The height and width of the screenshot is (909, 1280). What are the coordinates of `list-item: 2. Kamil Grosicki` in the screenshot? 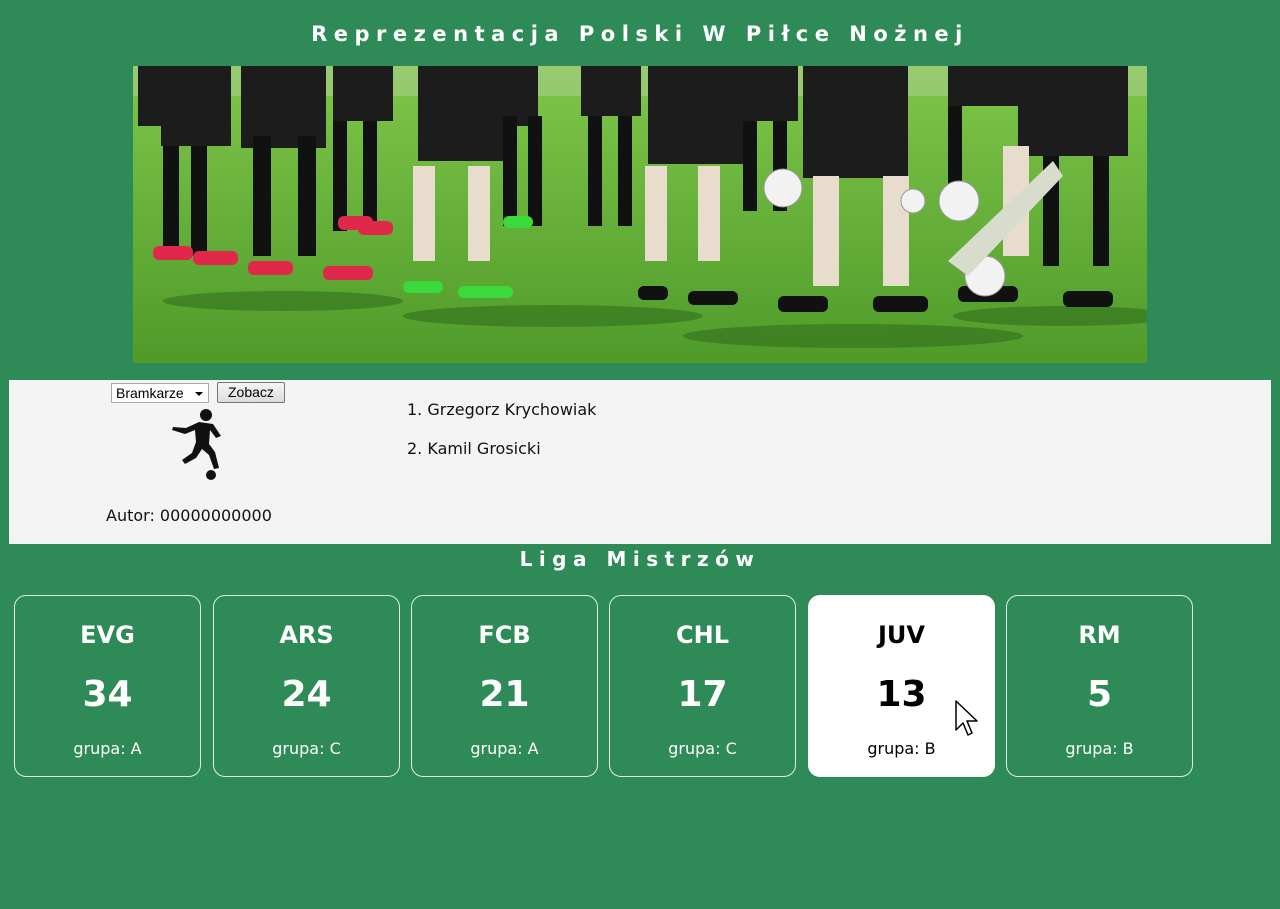 It's located at (474, 448).